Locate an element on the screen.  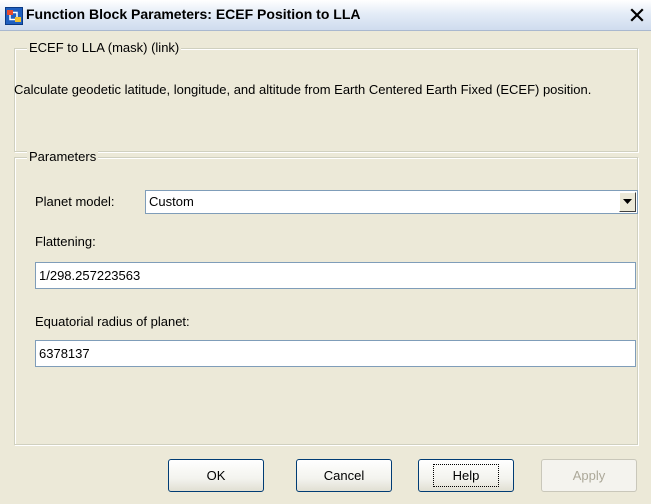
ok-button: OK is located at coordinates (216, 475).